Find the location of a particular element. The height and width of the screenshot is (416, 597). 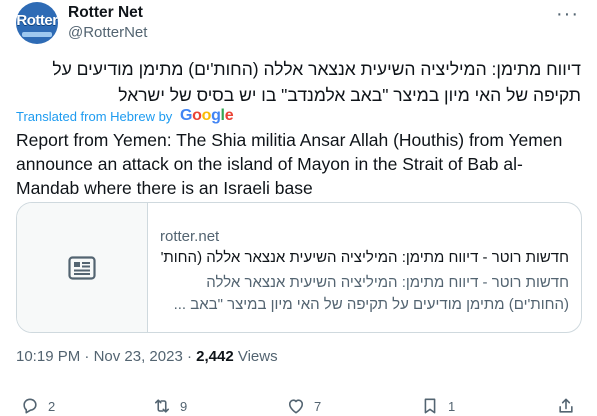

share-icon is located at coordinates (566, 405).